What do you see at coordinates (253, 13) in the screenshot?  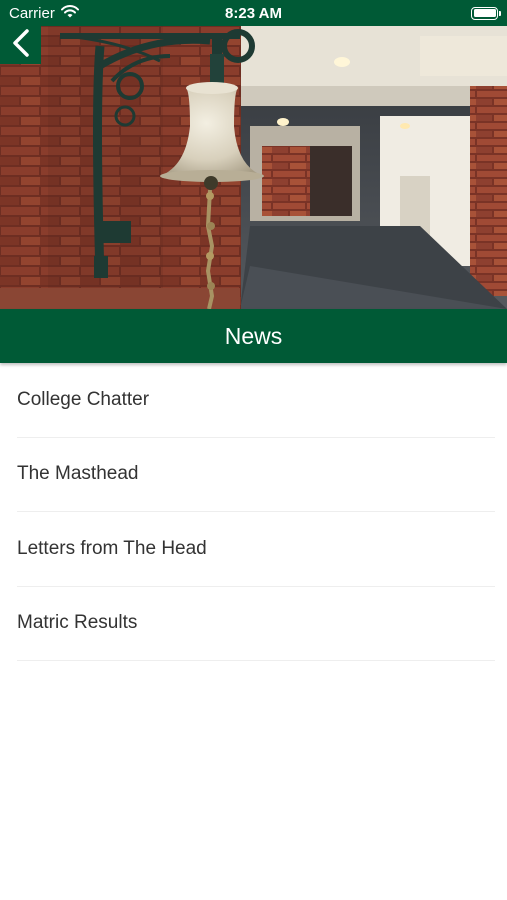 I see `status-bar: Carrier 8:23 AM` at bounding box center [253, 13].